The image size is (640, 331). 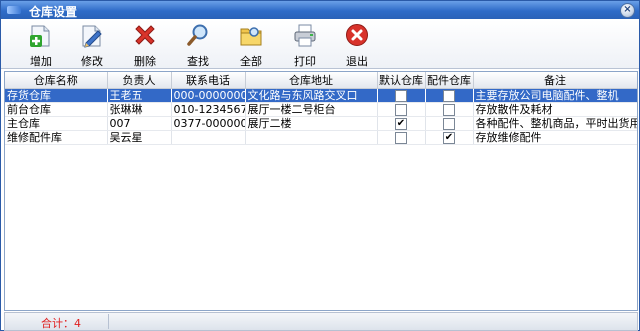 I want to click on column-header-address: 仓库地址, so click(x=311, y=80).